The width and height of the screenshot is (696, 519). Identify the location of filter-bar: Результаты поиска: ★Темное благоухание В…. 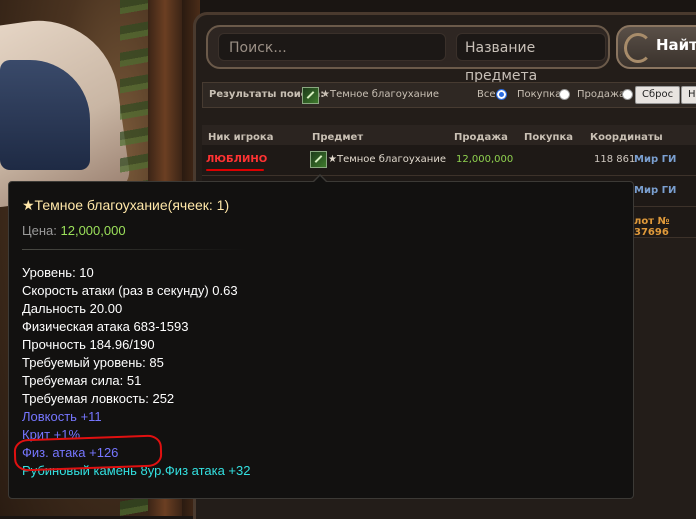
(449, 95).